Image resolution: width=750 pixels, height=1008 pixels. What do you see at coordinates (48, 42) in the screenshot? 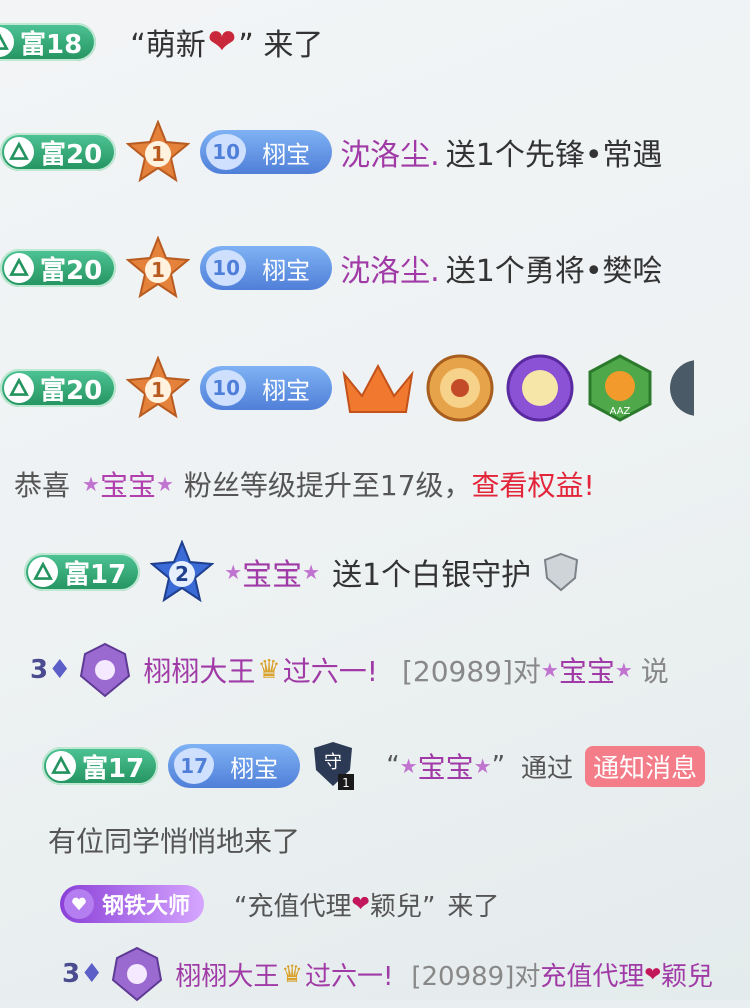
I see `wealth-badge: 富18` at bounding box center [48, 42].